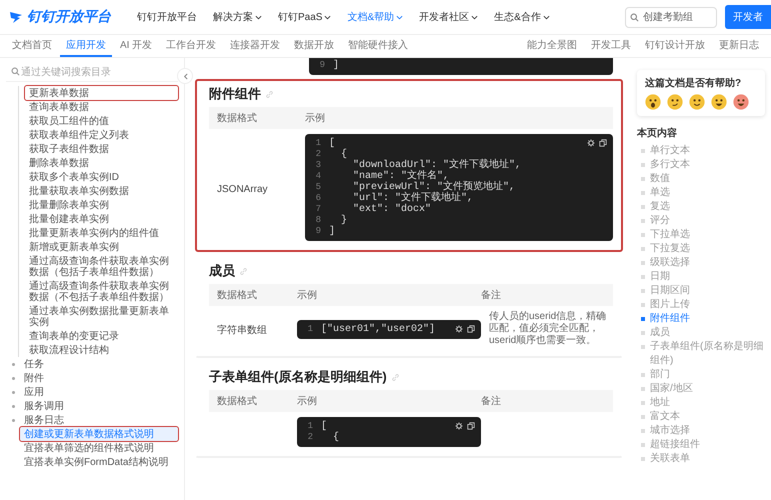  Describe the element at coordinates (719, 102) in the screenshot. I see `grin-face-icon` at that location.